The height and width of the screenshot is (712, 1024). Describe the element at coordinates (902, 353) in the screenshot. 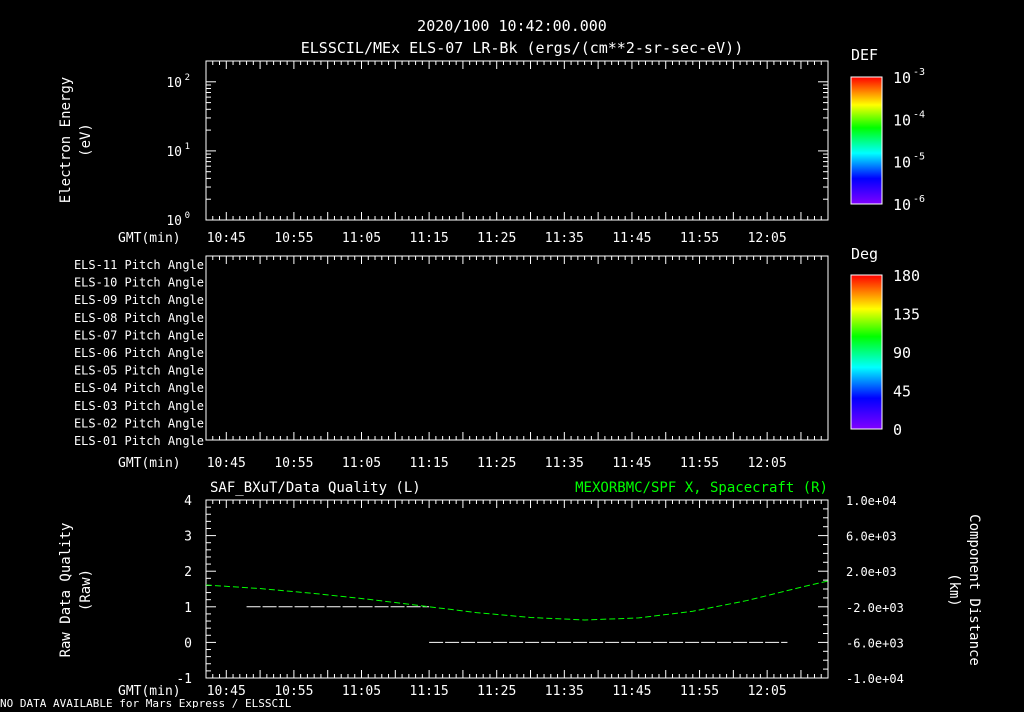

I see `deg-colorbar-tick-label: 90` at that location.